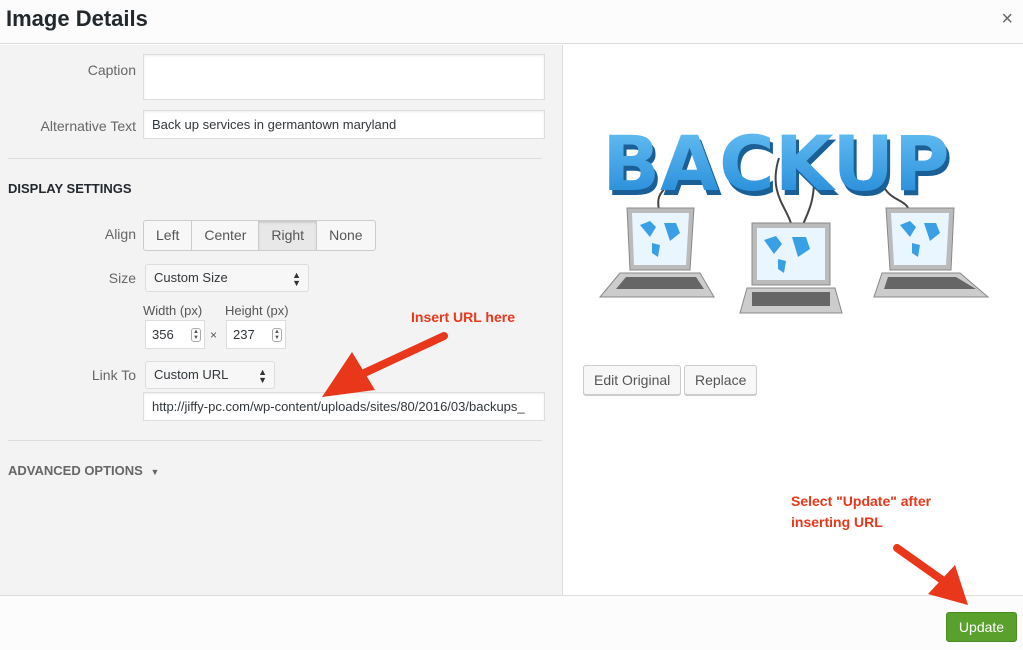 The height and width of the screenshot is (650, 1023). I want to click on caption-field, so click(344, 77).